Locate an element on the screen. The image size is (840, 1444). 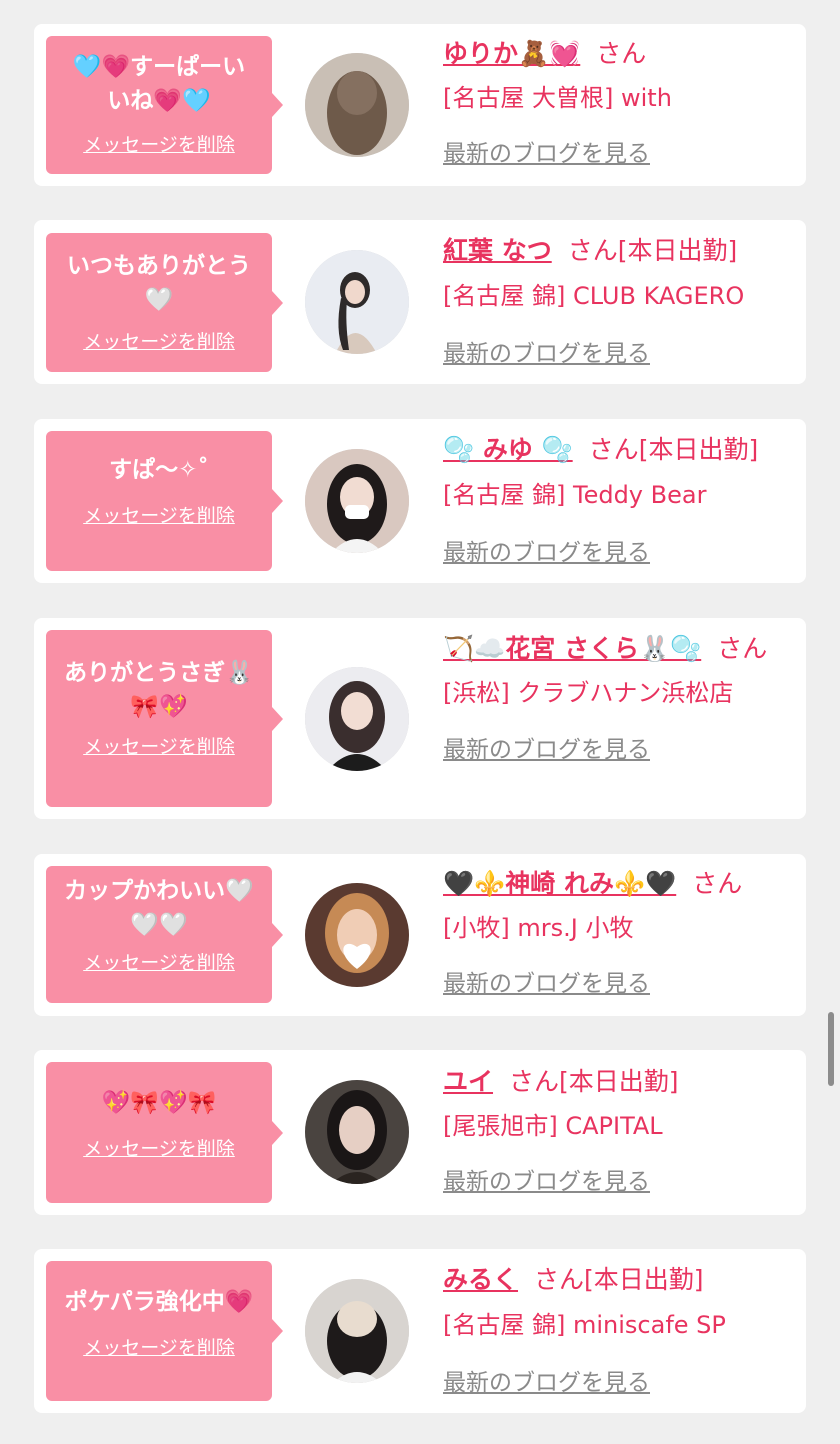
cast-info: ユイ さん[本日出勤] [尾張旭市] CAPITAL 最新のブログを見る is located at coordinates (618, 1130).